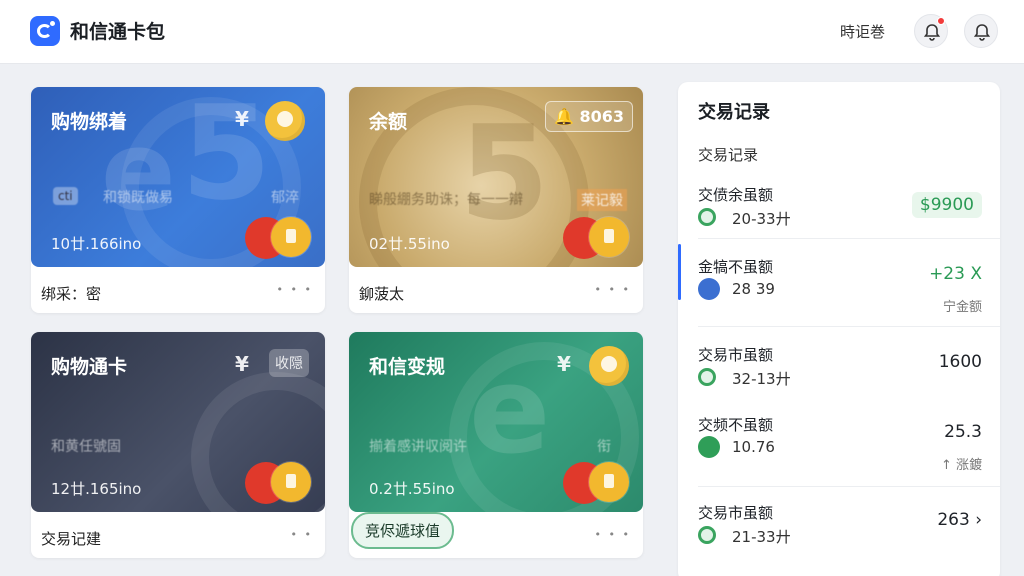  Describe the element at coordinates (761, 379) in the screenshot. I see `transaction-date: 32-13廾` at that location.